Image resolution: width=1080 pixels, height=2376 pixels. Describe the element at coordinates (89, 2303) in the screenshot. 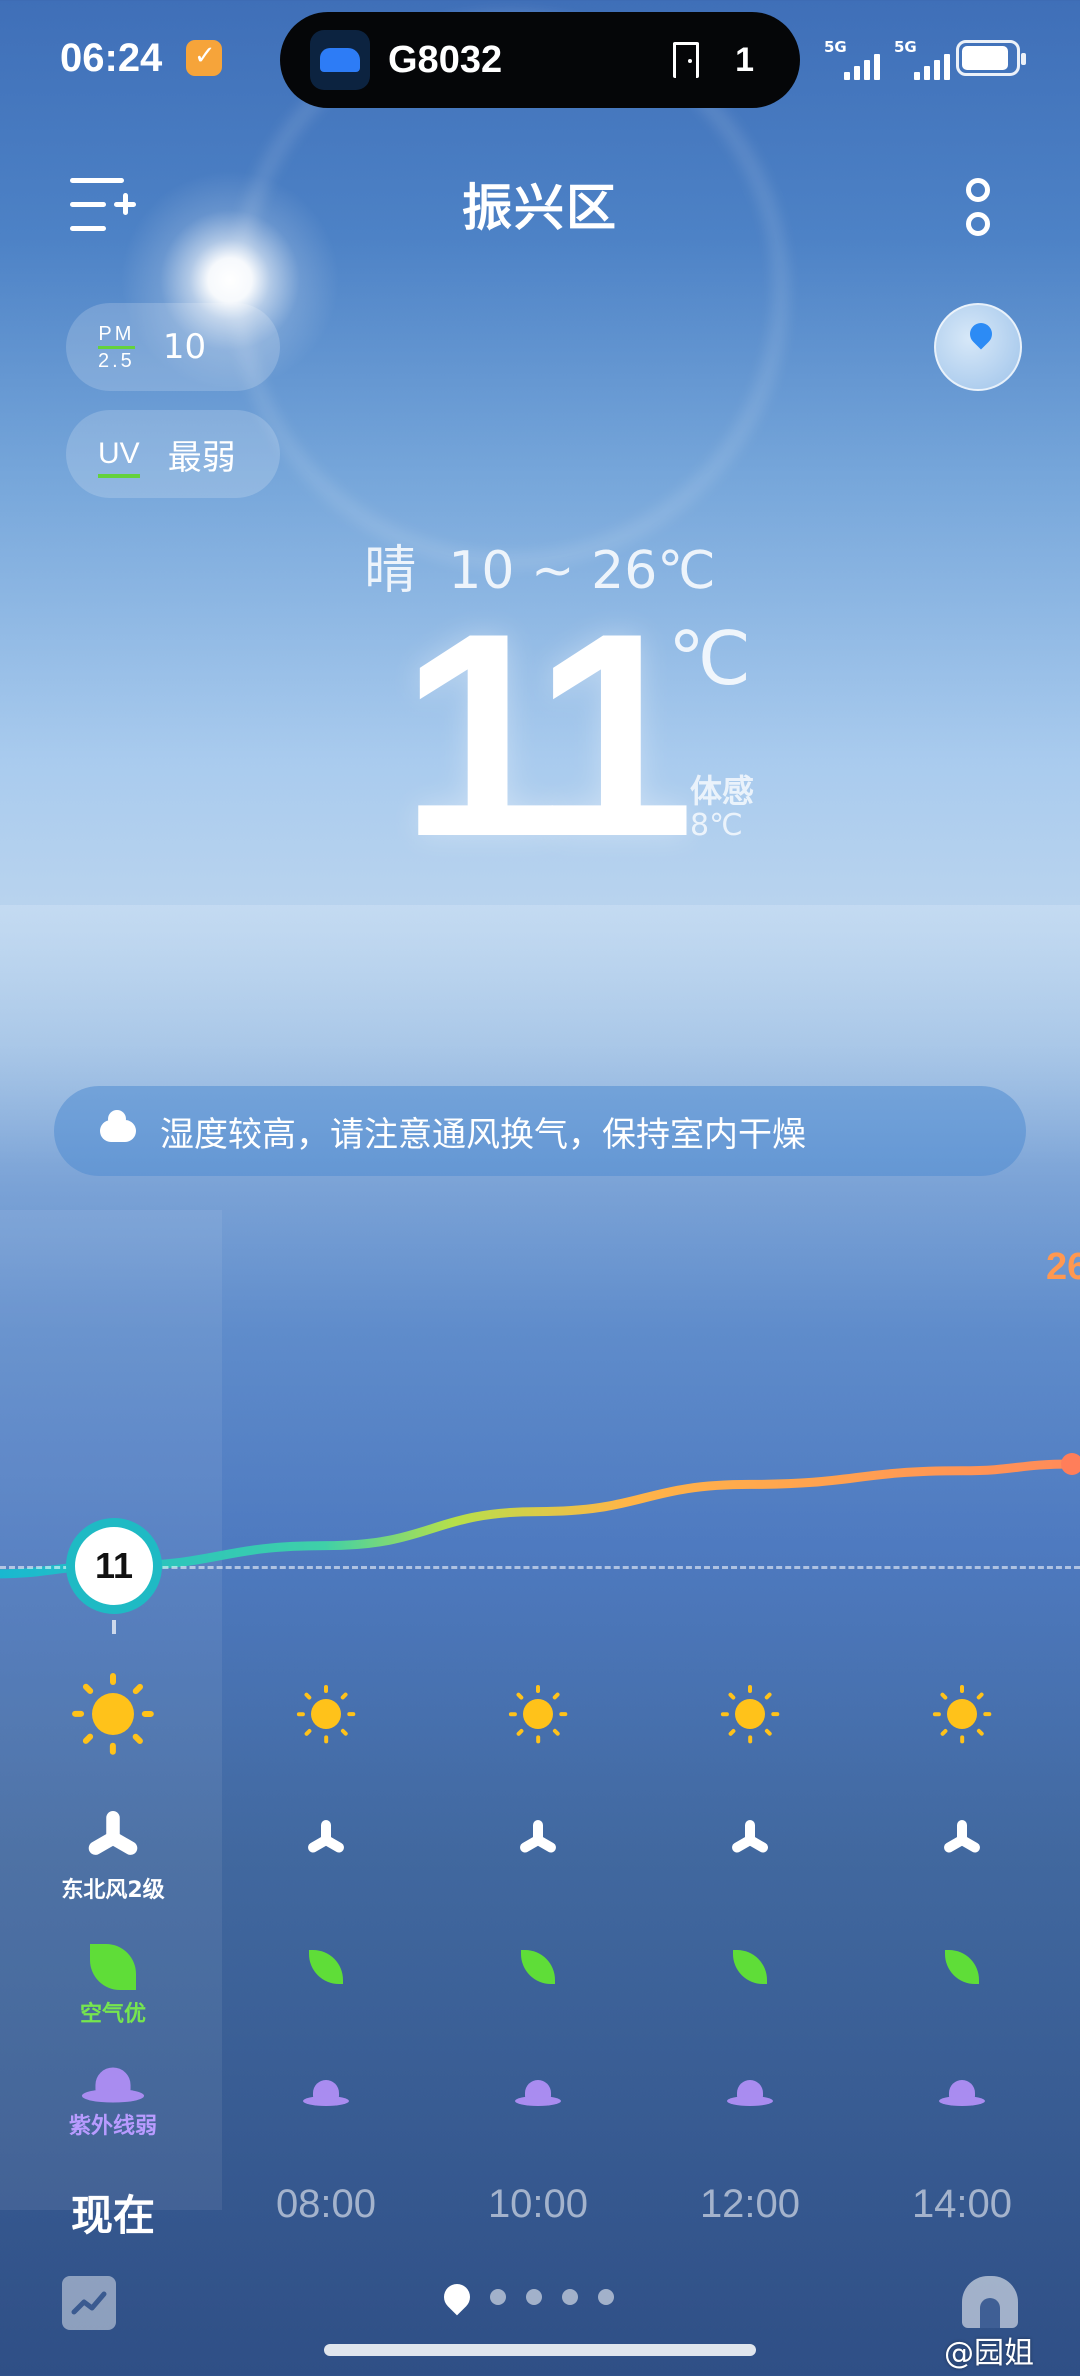

I see `trend-chart-icon` at that location.